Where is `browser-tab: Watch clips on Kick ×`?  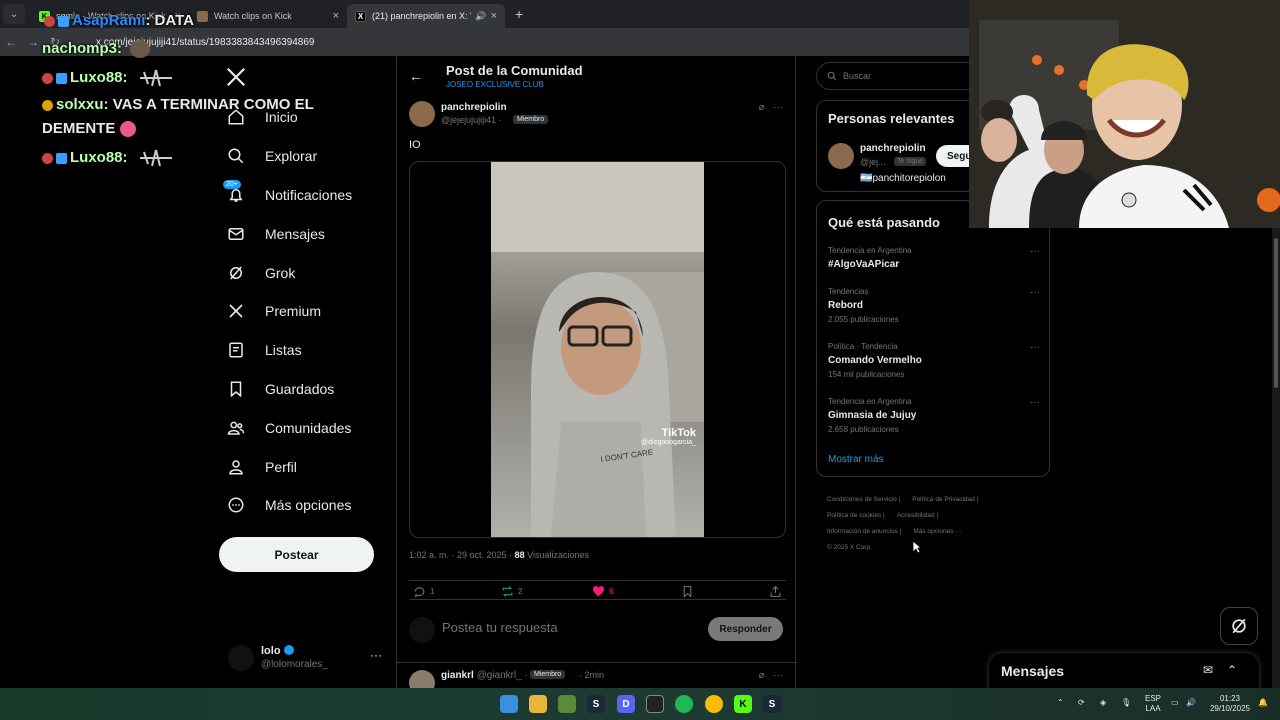
browser-tab: Watch clips on Kick × is located at coordinates (268, 16).